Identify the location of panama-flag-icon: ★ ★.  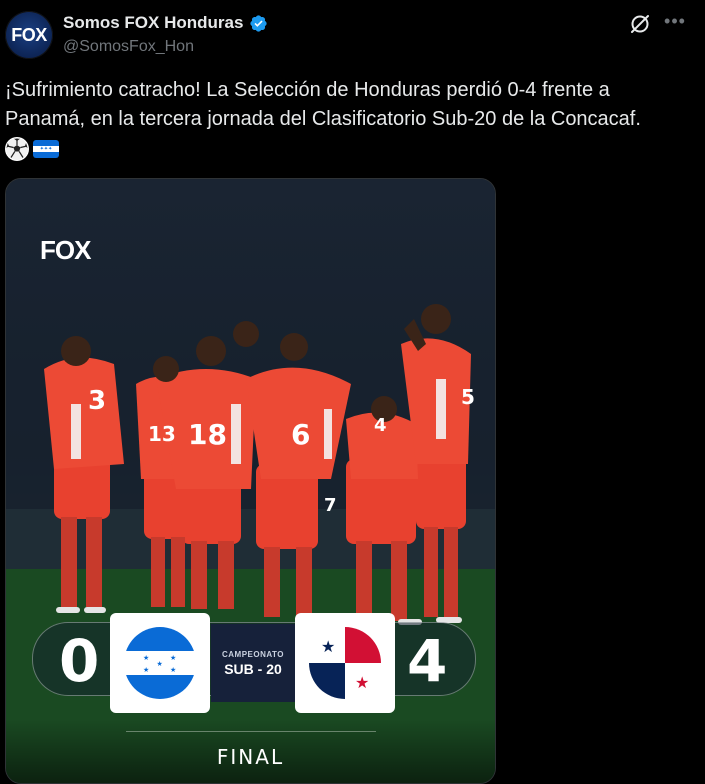
(345, 663).